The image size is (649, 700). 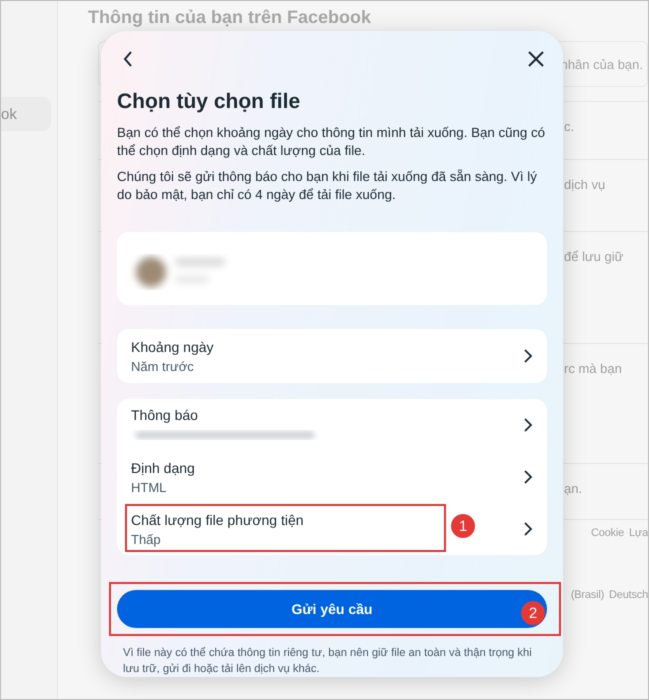 What do you see at coordinates (332, 529) in the screenshot?
I see `option-row: Chất lượng file phương tiện Thấp 1` at bounding box center [332, 529].